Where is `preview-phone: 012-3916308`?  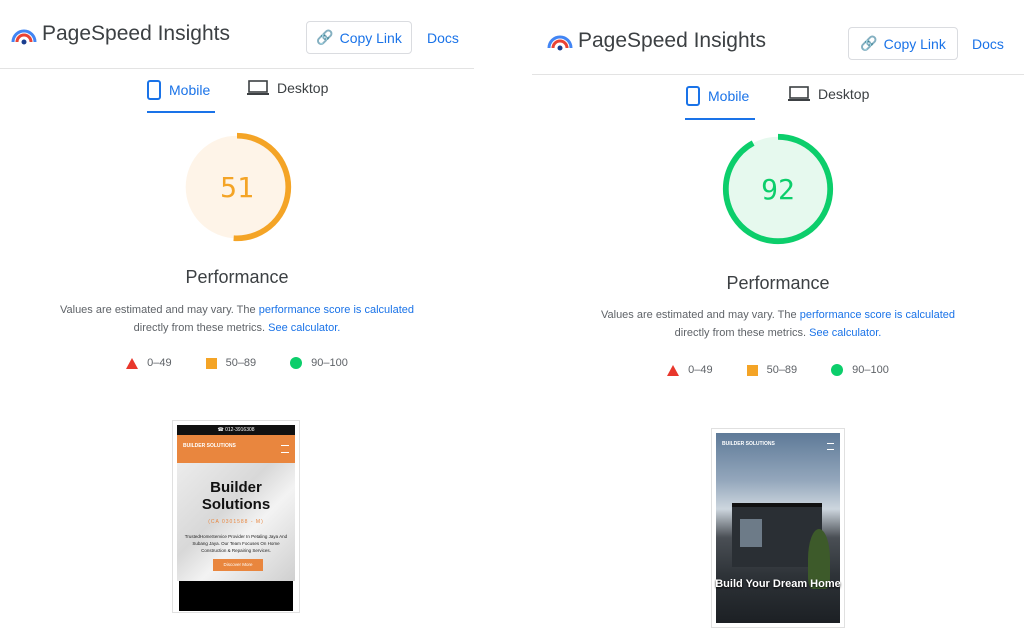 preview-phone: 012-3916308 is located at coordinates (240, 430).